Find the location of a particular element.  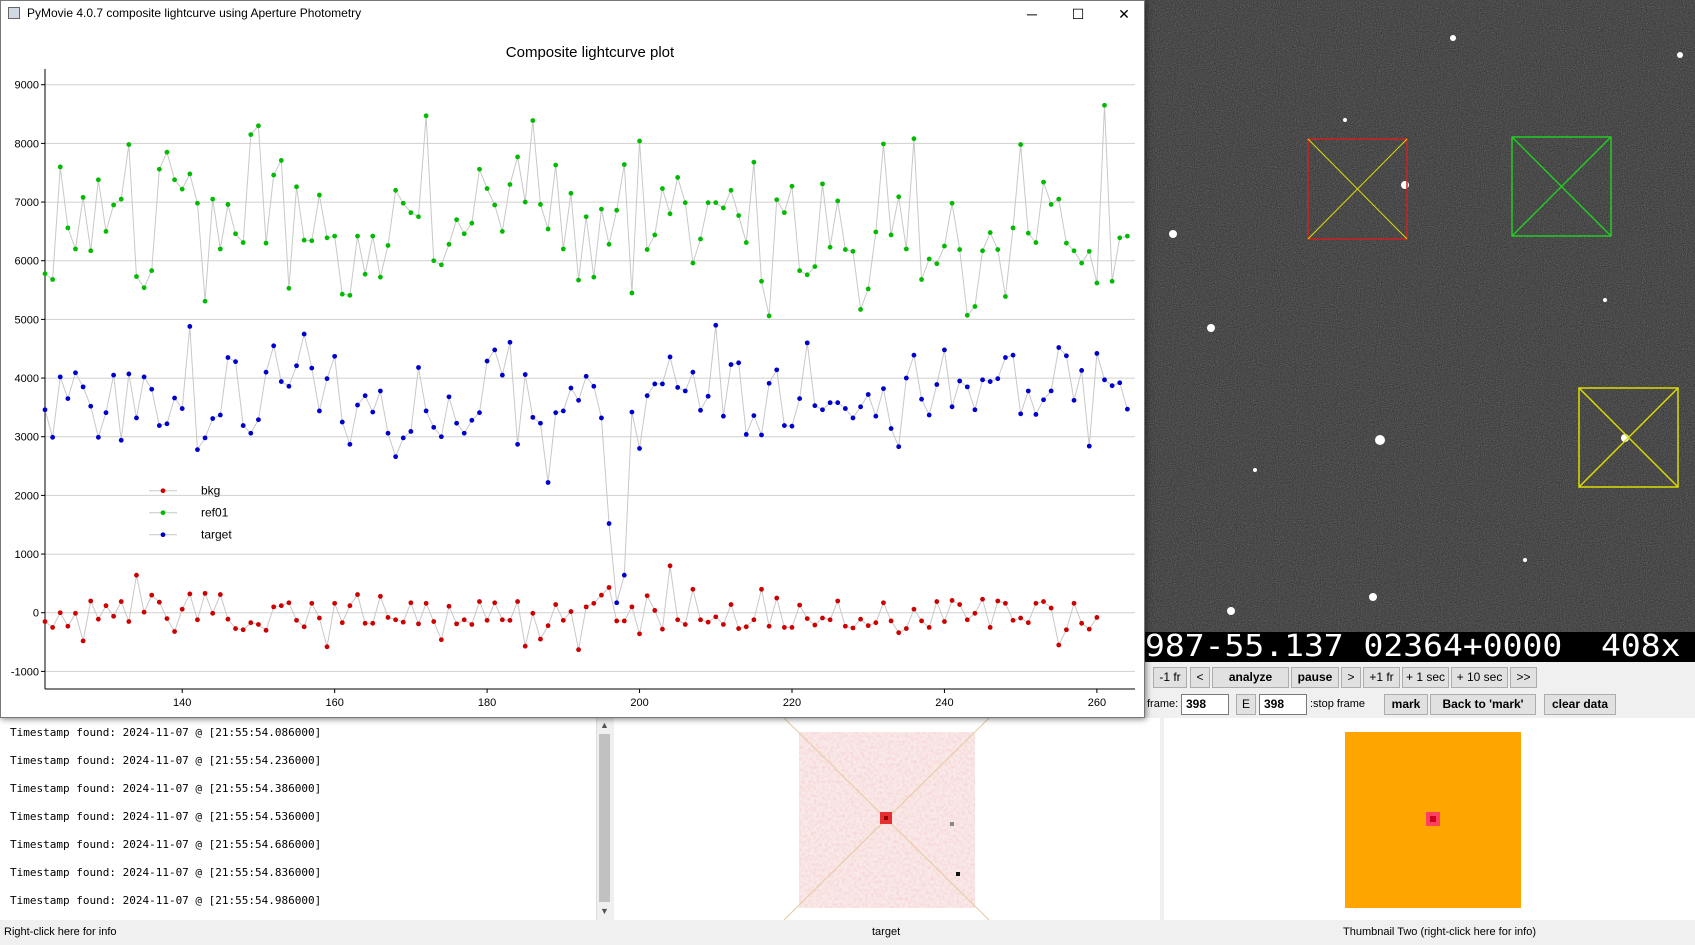

thumbnail-two is located at coordinates (1429, 819).